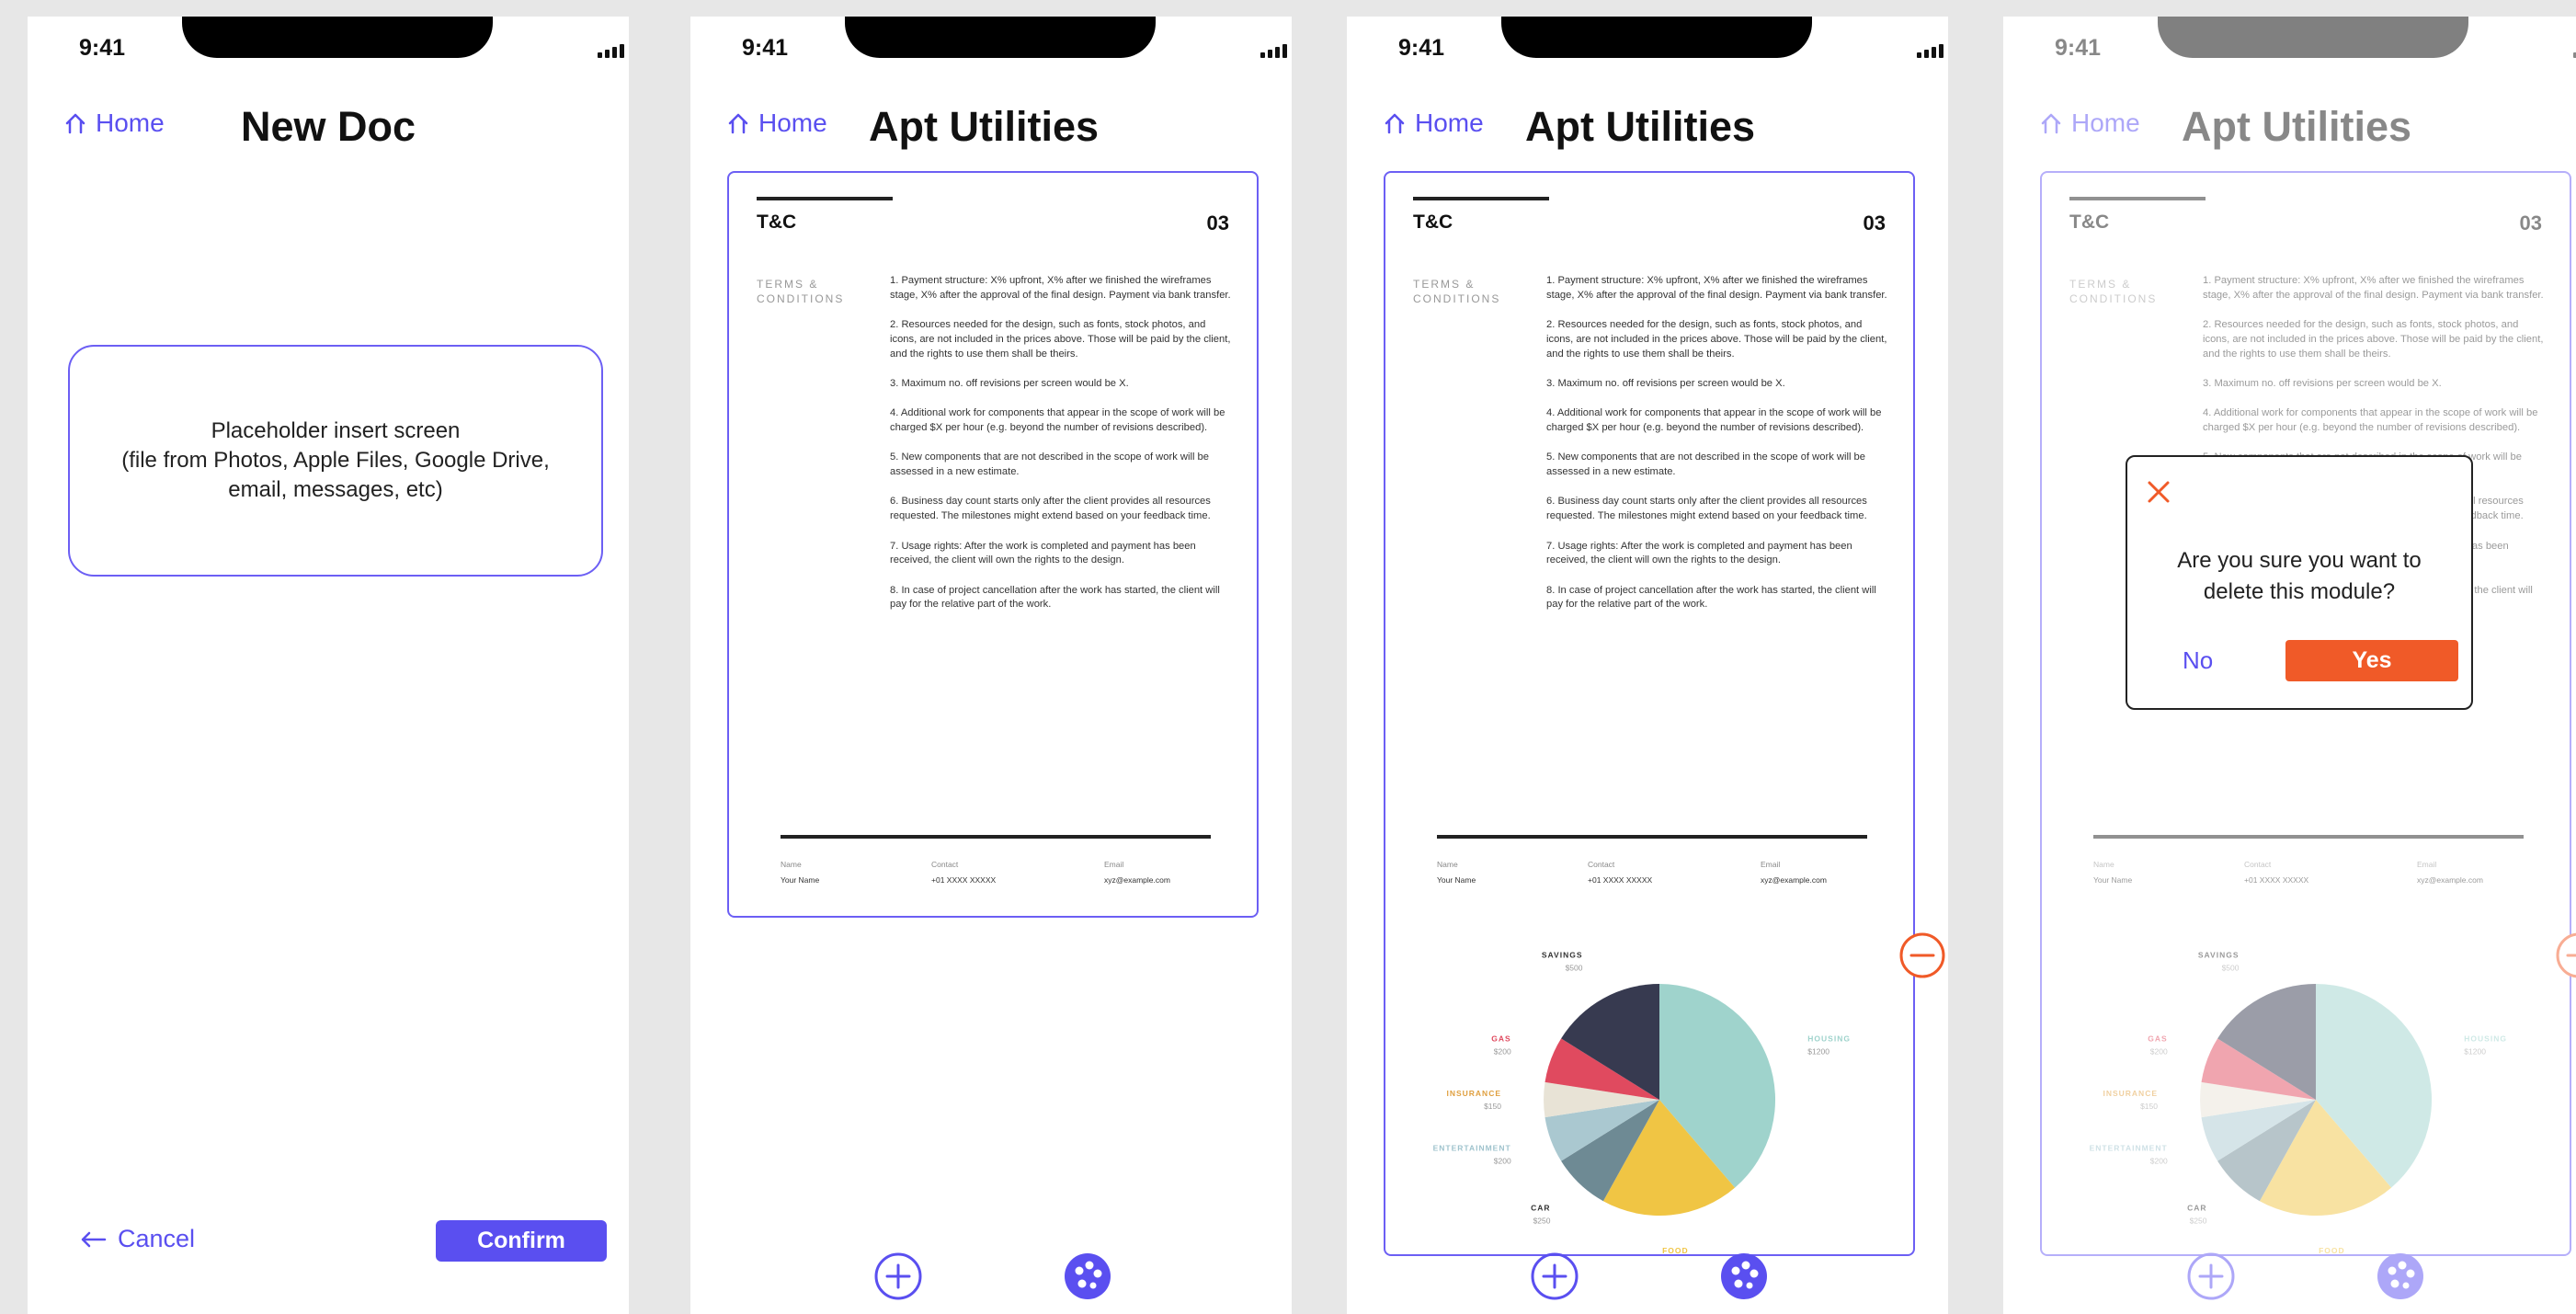  What do you see at coordinates (1562, 955) in the screenshot?
I see `pie-label-category: SAVINGS` at bounding box center [1562, 955].